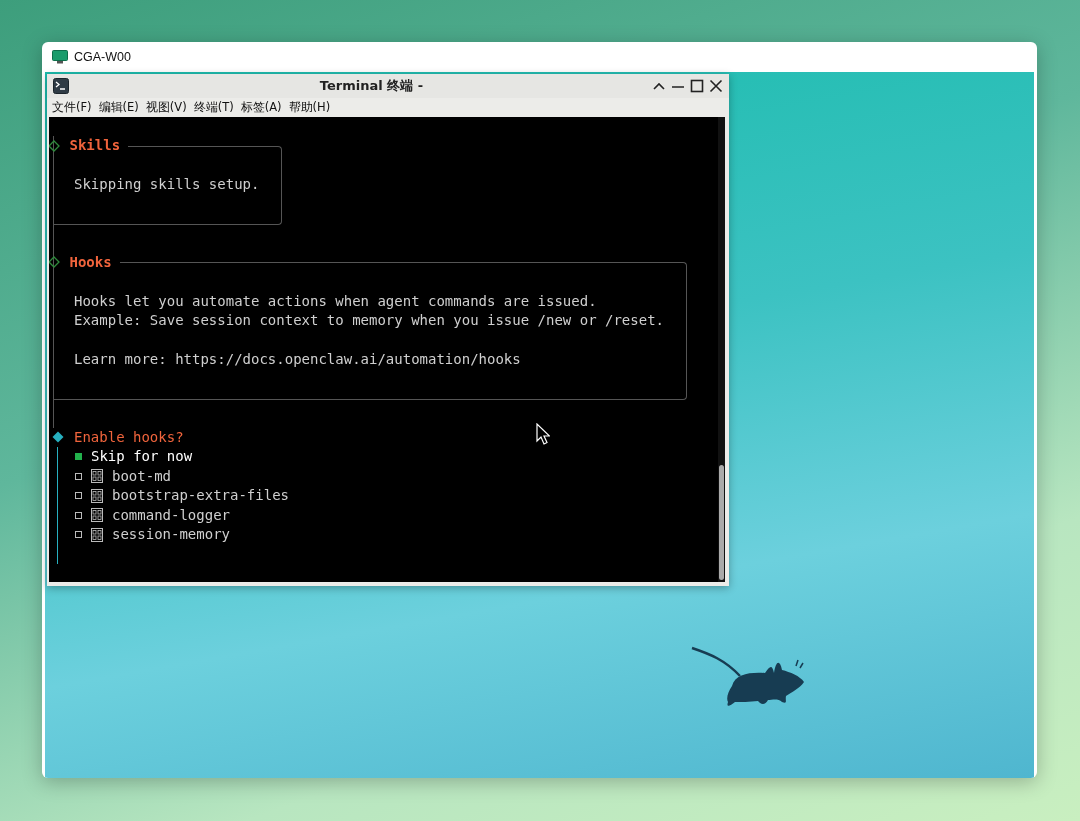 This screenshot has width=1080, height=821. I want to click on hook-option: Skip for now, so click(134, 457).